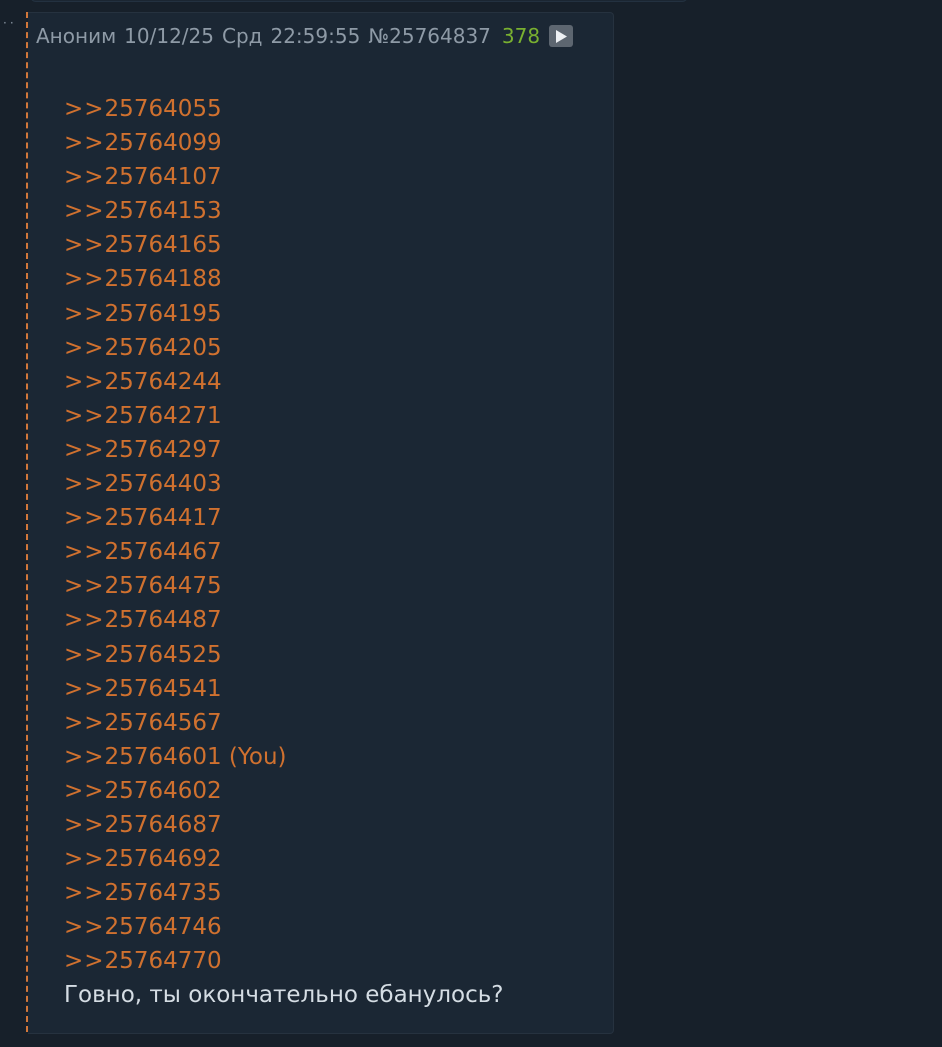 The height and width of the screenshot is (1047, 942). What do you see at coordinates (284, 893) in the screenshot?
I see `reply-link: >>25764735` at bounding box center [284, 893].